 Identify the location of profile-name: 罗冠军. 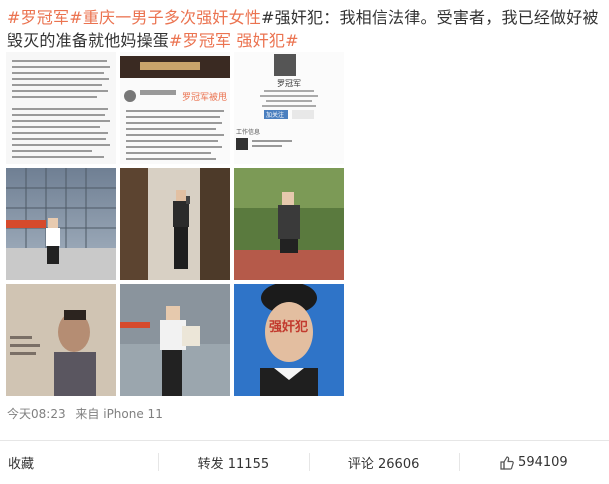
(289, 83).